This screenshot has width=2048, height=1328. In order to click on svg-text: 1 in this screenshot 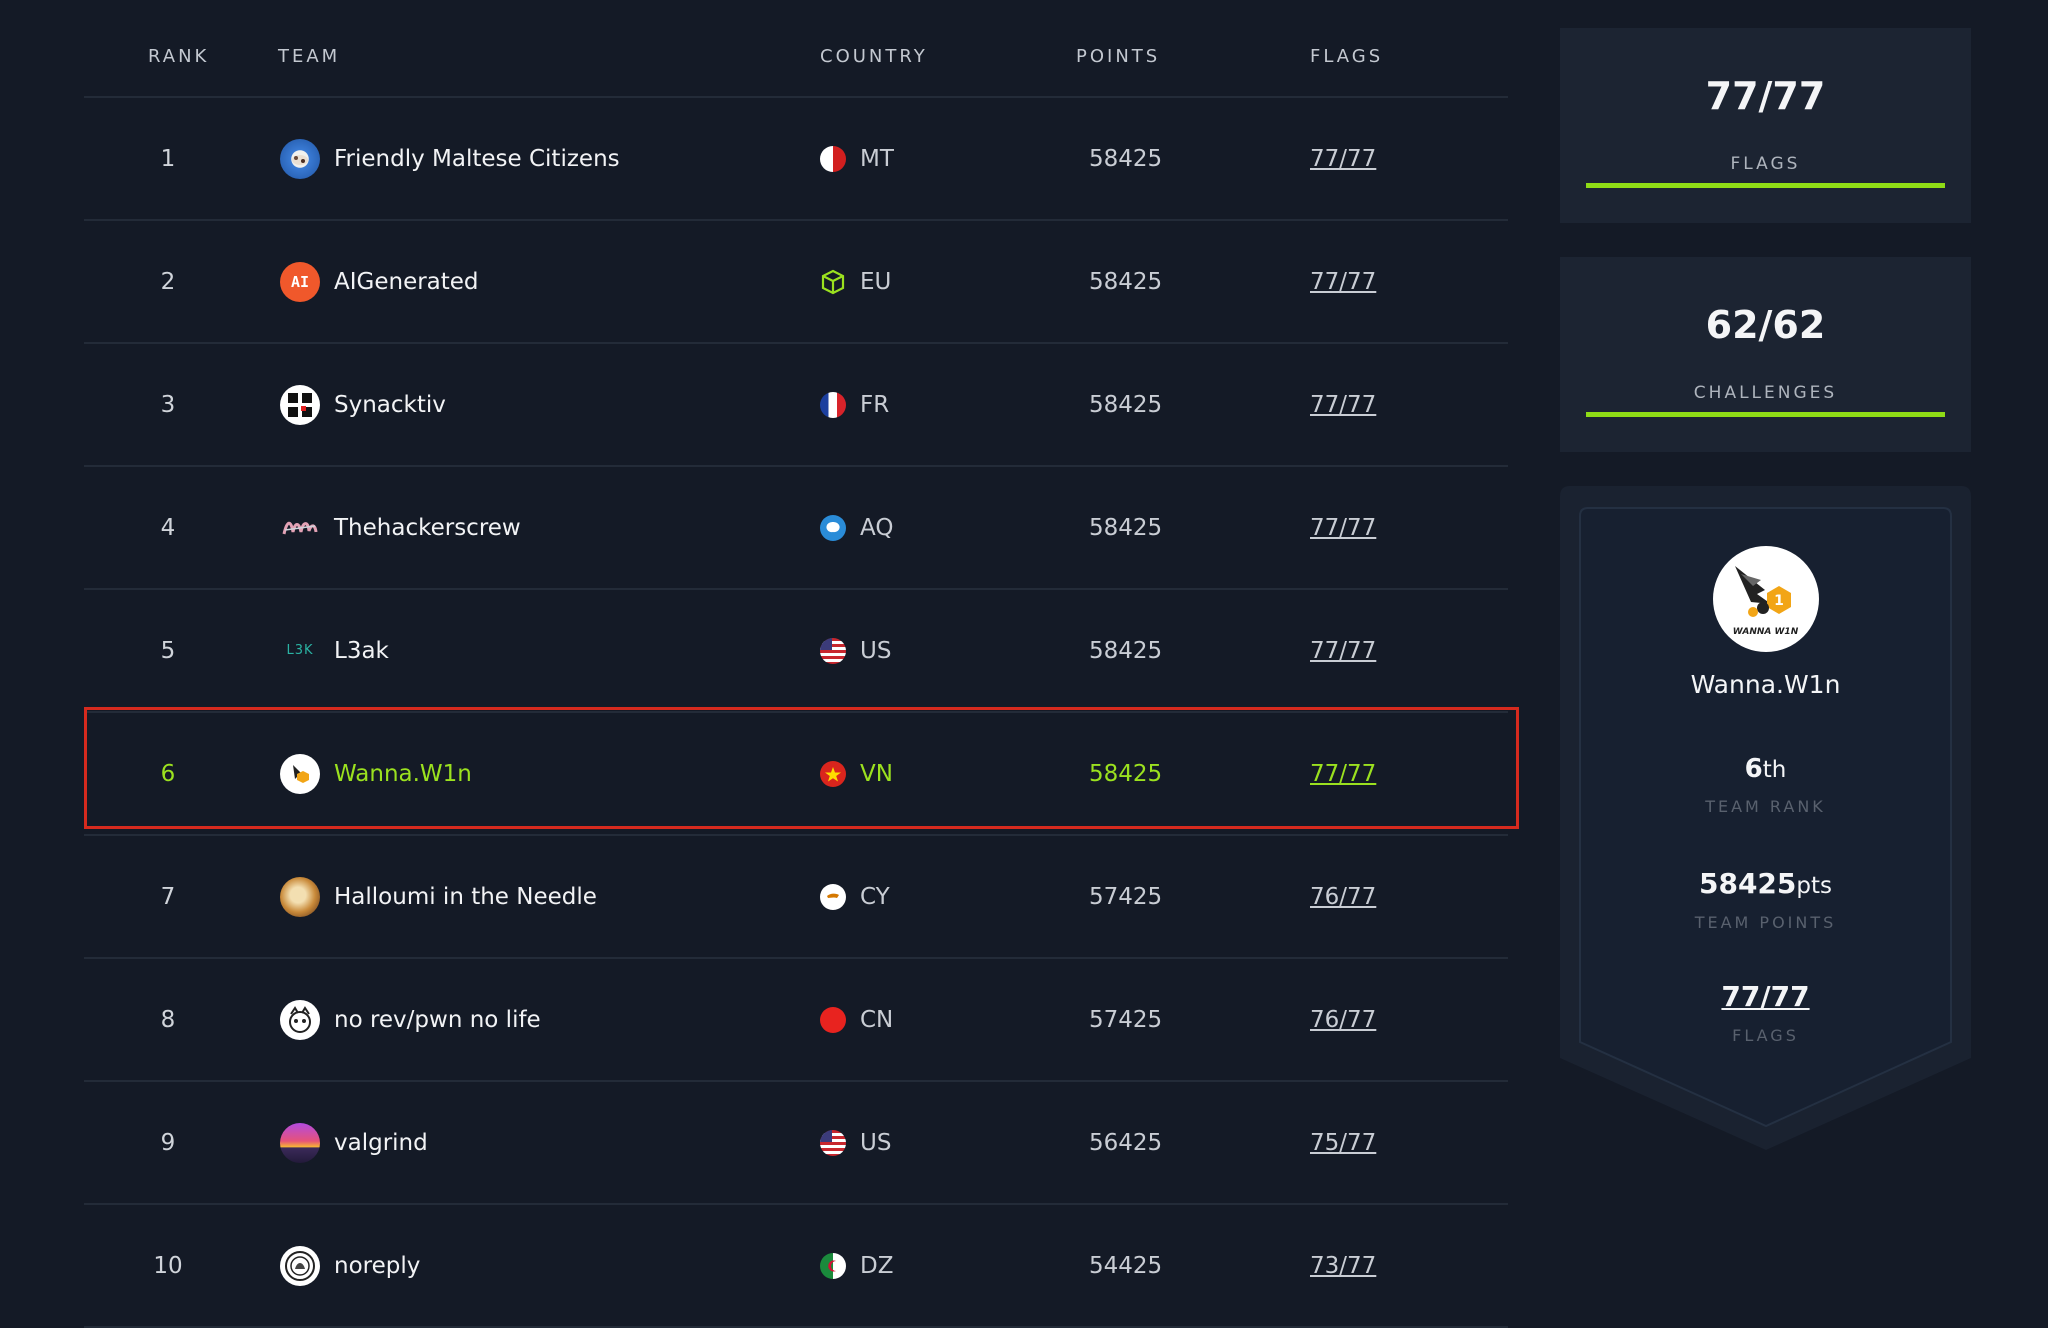, I will do `click(1779, 601)`.